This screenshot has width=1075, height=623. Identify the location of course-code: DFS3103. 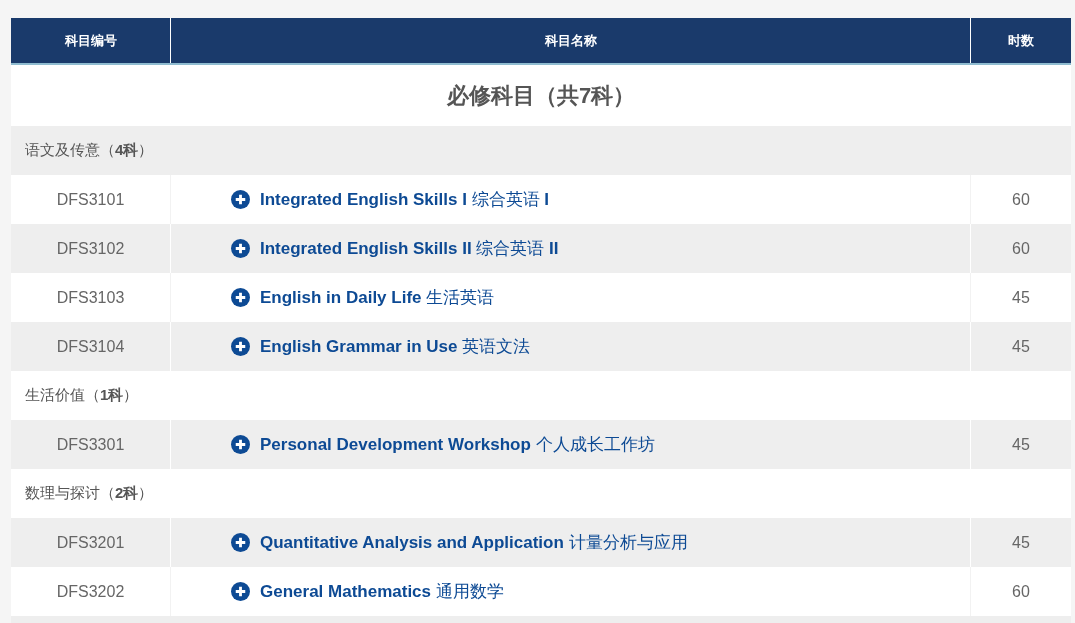
(90, 297).